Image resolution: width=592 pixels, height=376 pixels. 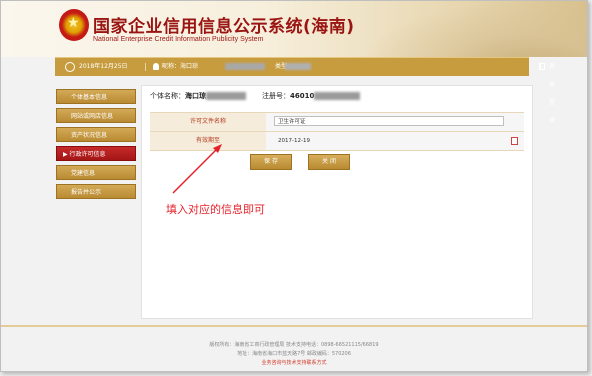 What do you see at coordinates (103, 66) in the screenshot?
I see `current-date: 2018年12月25日` at bounding box center [103, 66].